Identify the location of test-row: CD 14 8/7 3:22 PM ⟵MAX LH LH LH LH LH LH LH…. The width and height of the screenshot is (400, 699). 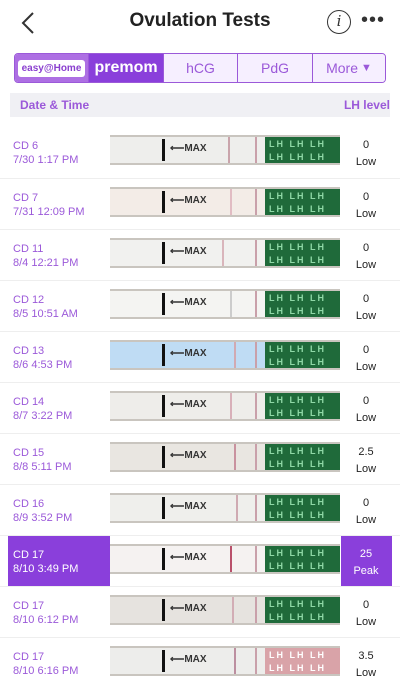
(200, 407).